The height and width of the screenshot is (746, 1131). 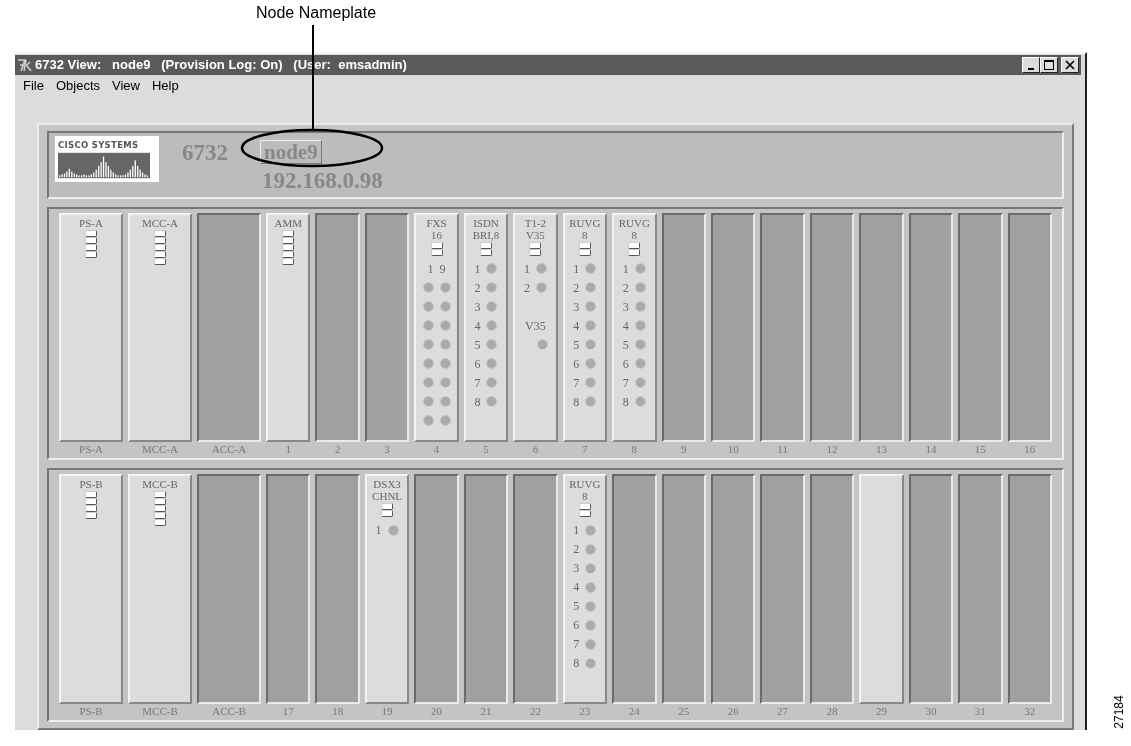 What do you see at coordinates (436, 449) in the screenshot?
I see `slot-label: 4` at bounding box center [436, 449].